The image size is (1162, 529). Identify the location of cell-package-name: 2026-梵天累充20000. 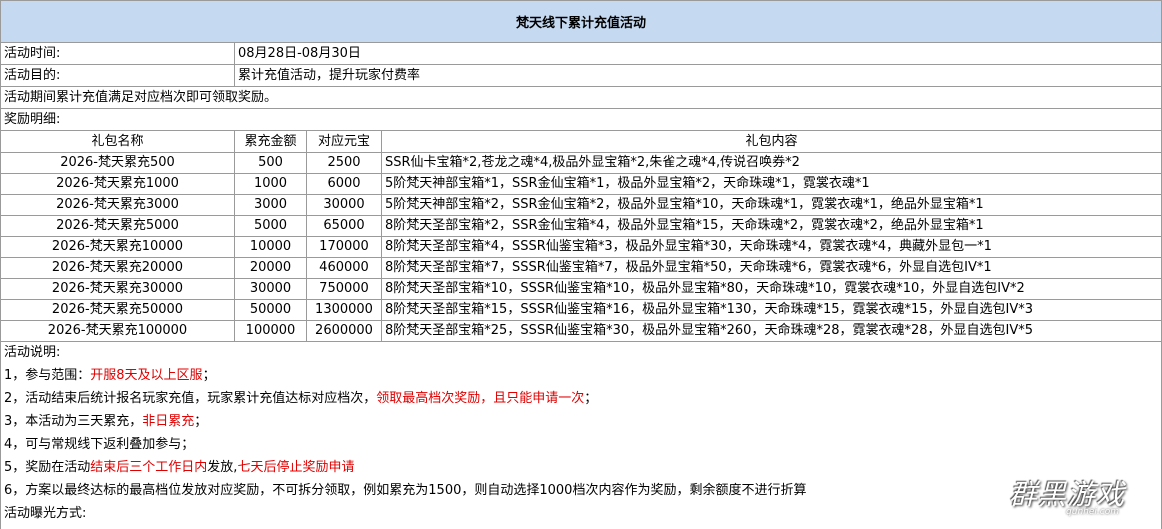
(118, 268).